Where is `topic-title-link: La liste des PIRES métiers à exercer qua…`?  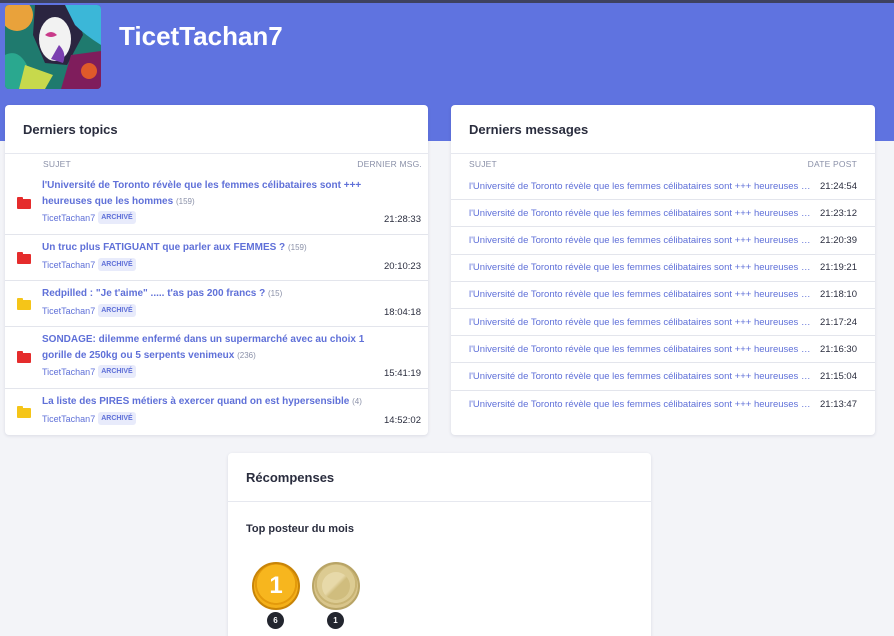 topic-title-link: La liste des PIRES métiers à exercer qua… is located at coordinates (210, 402).